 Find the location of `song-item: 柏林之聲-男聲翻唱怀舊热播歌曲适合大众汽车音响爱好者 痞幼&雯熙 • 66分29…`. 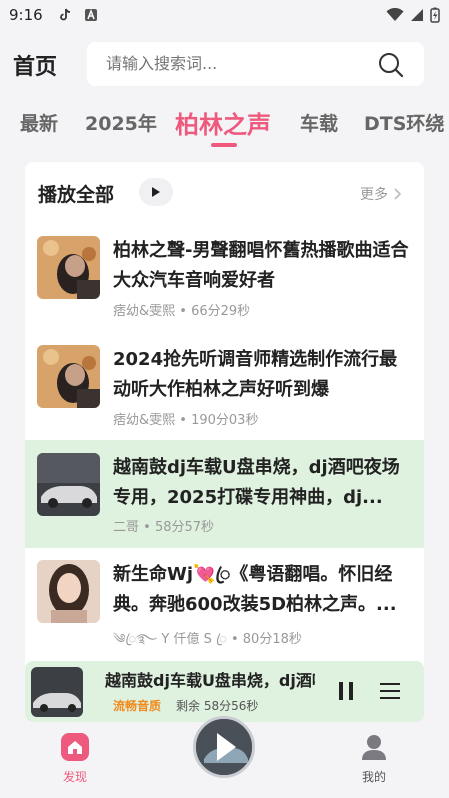

song-item: 柏林之聲-男聲翻唱怀舊热播歌曲适合大众汽车音响爱好者 痞幼&雯熙 • 66分29… is located at coordinates (224, 288).